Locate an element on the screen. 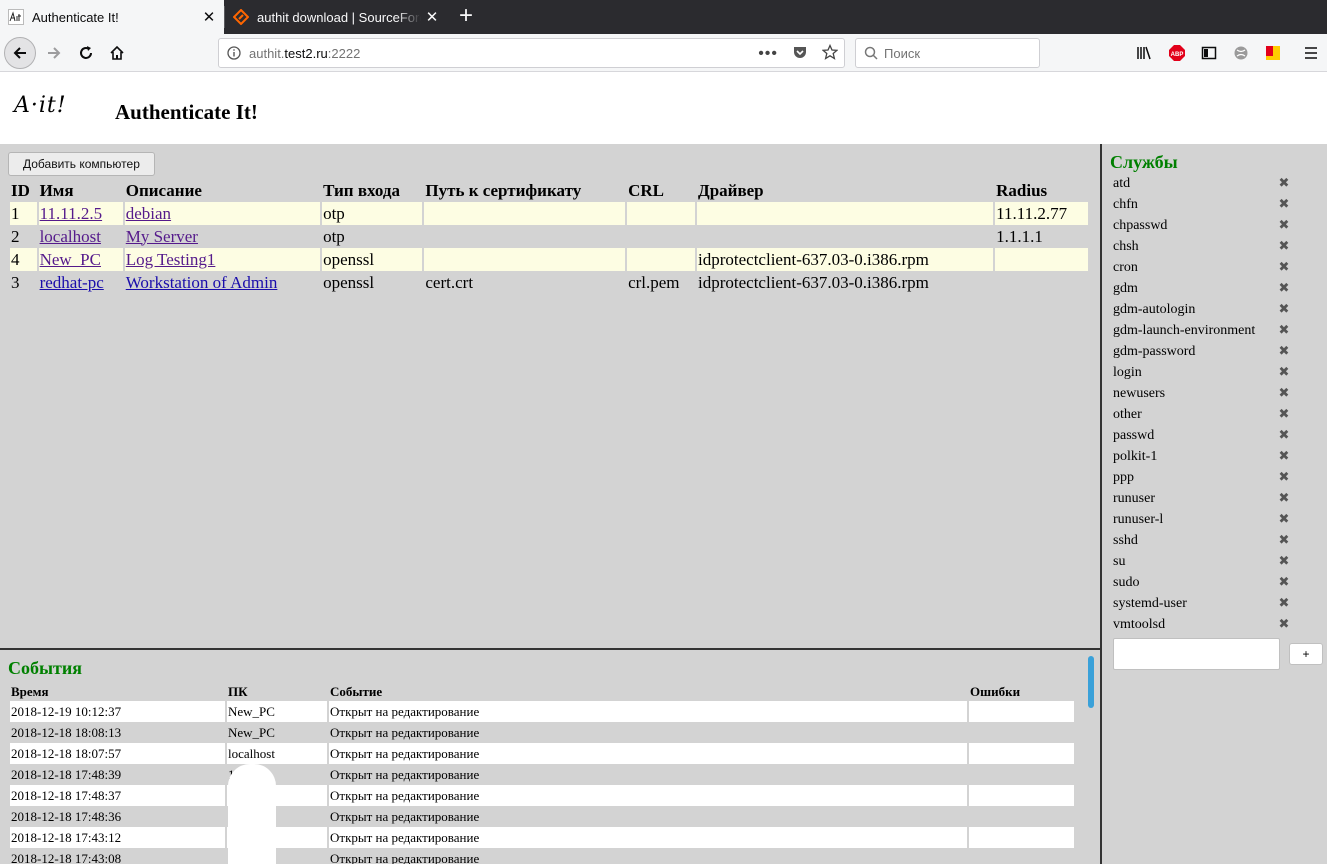 The image size is (1327, 864). computer-name-link: localhost is located at coordinates (70, 236).